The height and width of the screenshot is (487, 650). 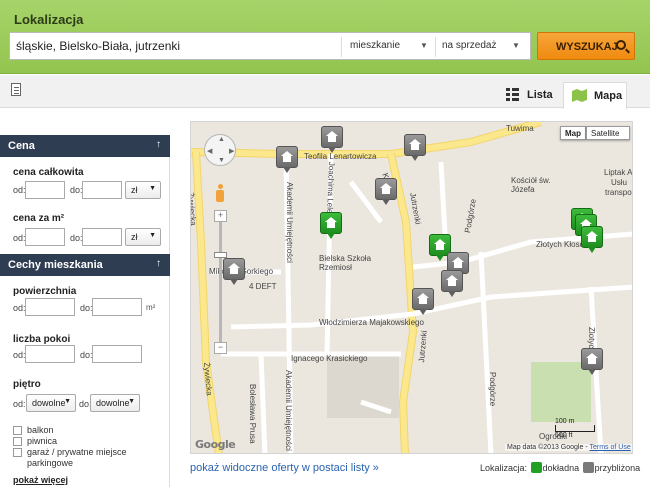 What do you see at coordinates (618, 192) in the screenshot?
I see `poi-label: transpo` at bounding box center [618, 192].